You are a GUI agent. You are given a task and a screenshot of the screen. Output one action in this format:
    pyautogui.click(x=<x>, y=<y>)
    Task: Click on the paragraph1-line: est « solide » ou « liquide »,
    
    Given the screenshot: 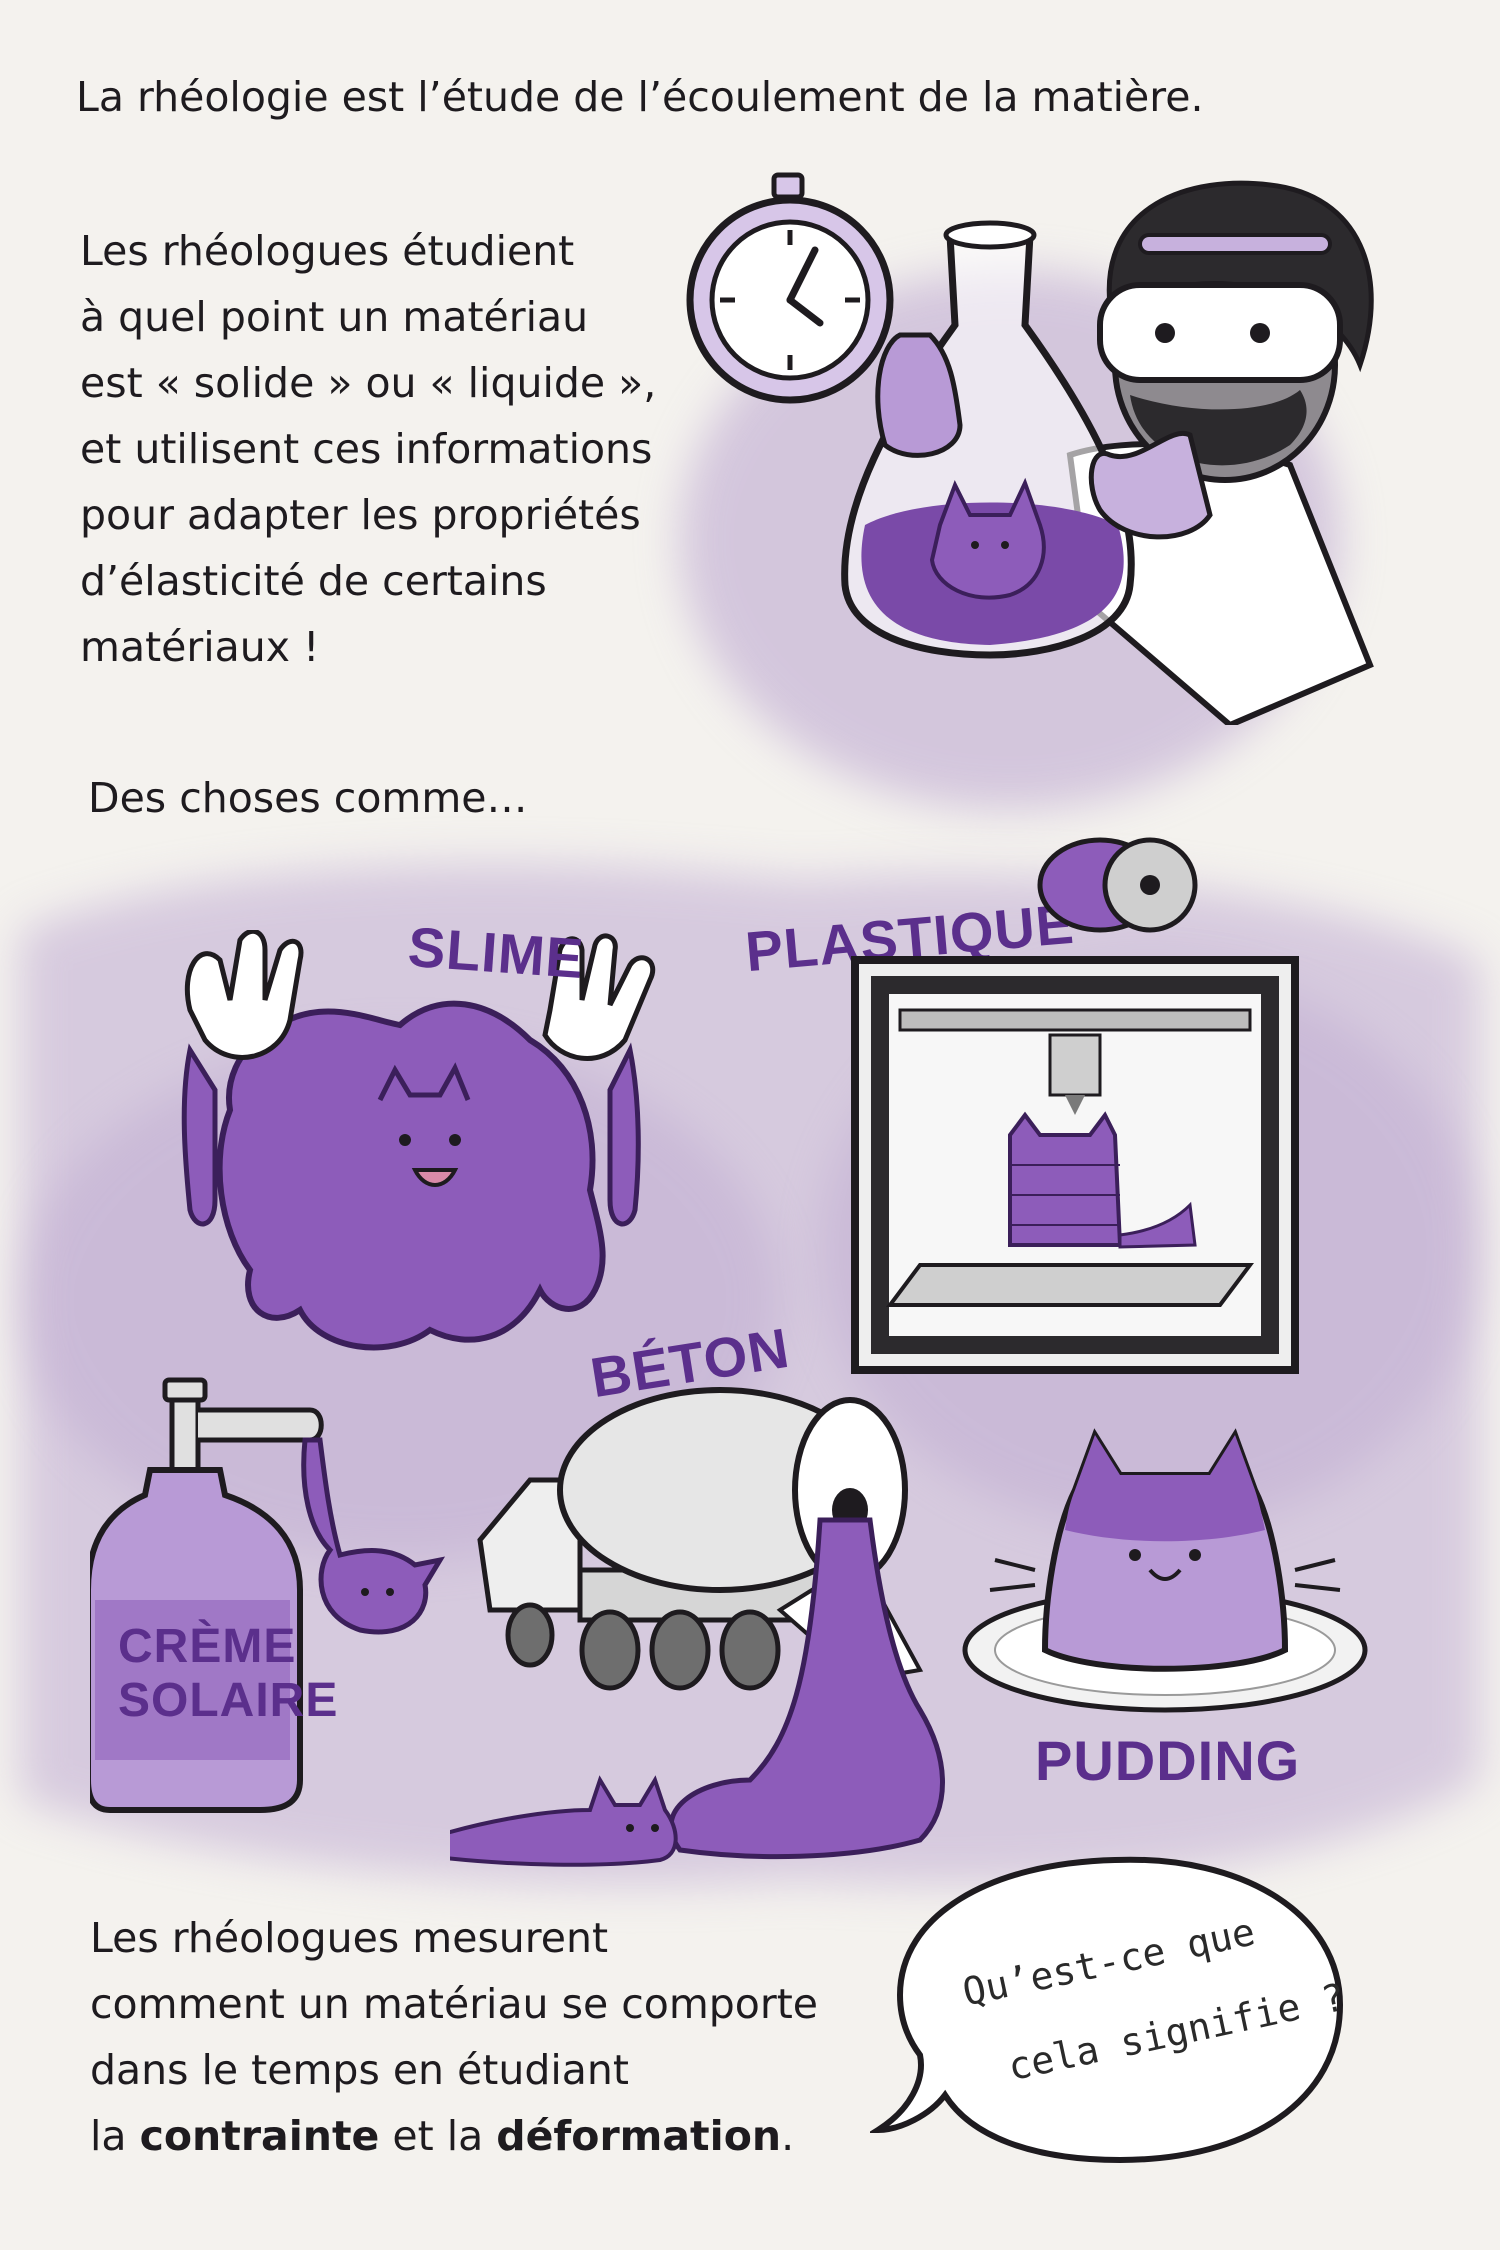 What is the action you would take?
    pyautogui.click(x=368, y=383)
    